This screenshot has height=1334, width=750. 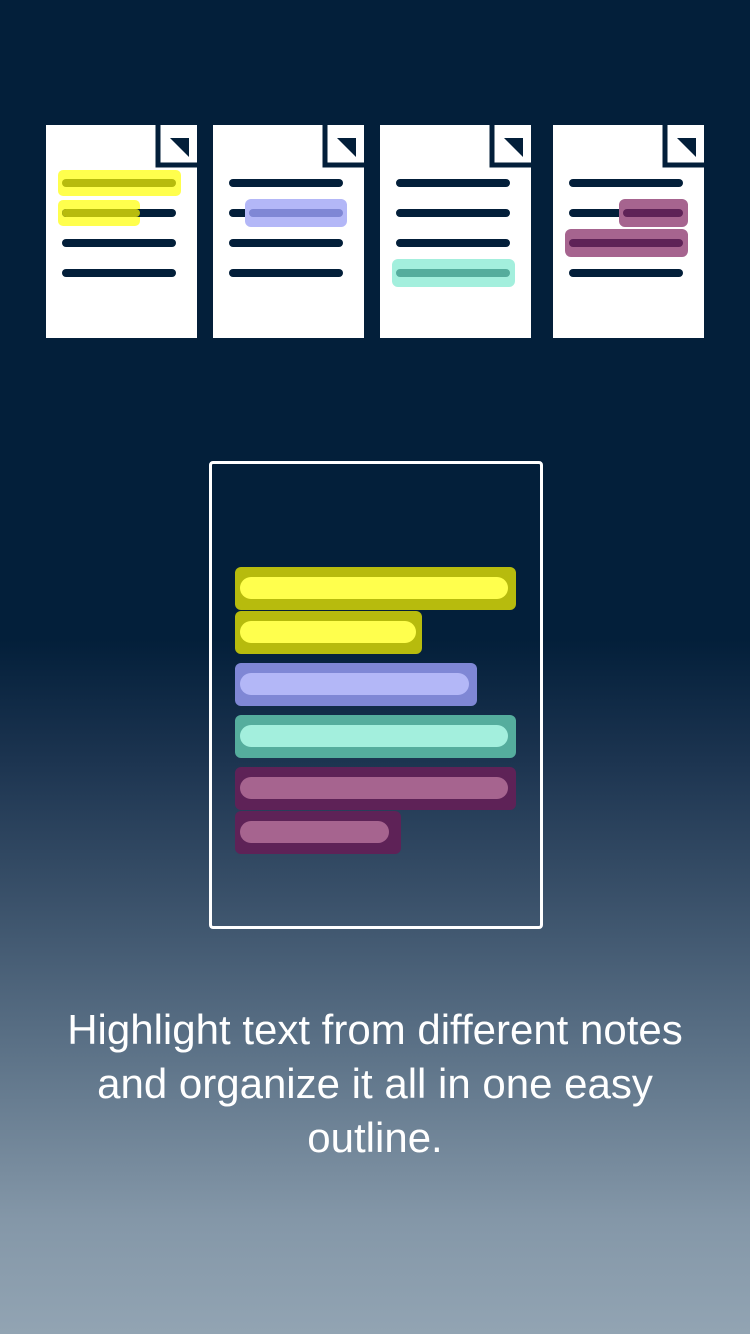 What do you see at coordinates (354, 684) in the screenshot?
I see `blue-highlight-line` at bounding box center [354, 684].